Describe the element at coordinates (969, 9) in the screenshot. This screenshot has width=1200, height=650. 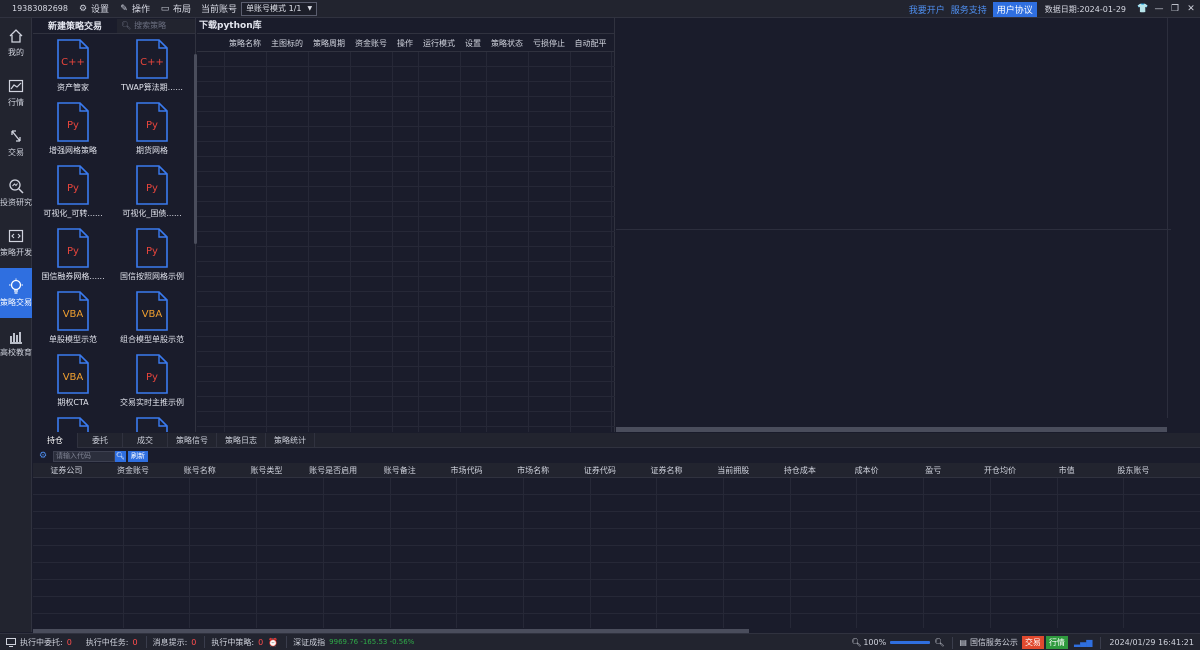
I see `service-support-link: 服务支持` at that location.